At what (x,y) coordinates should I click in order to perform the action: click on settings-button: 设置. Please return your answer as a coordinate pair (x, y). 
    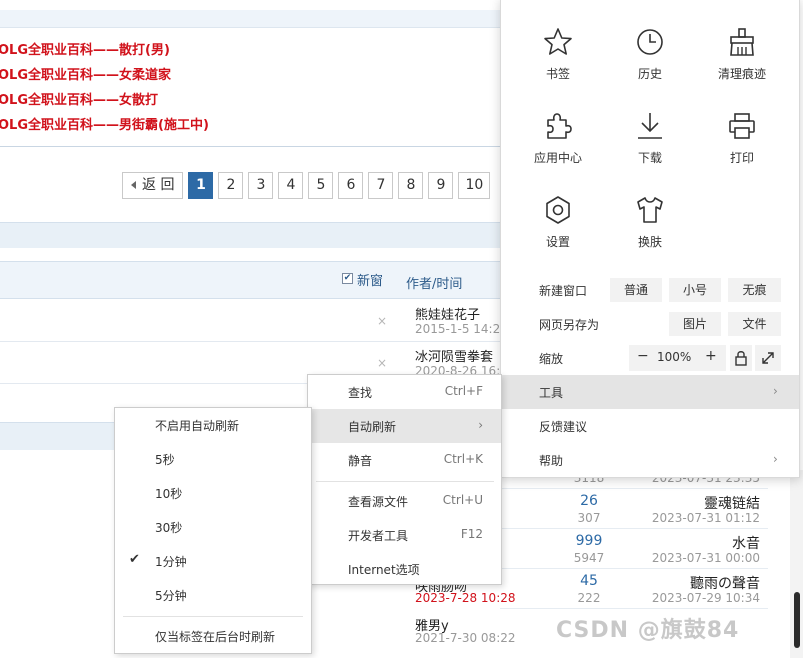
    Looking at the image, I should click on (558, 230).